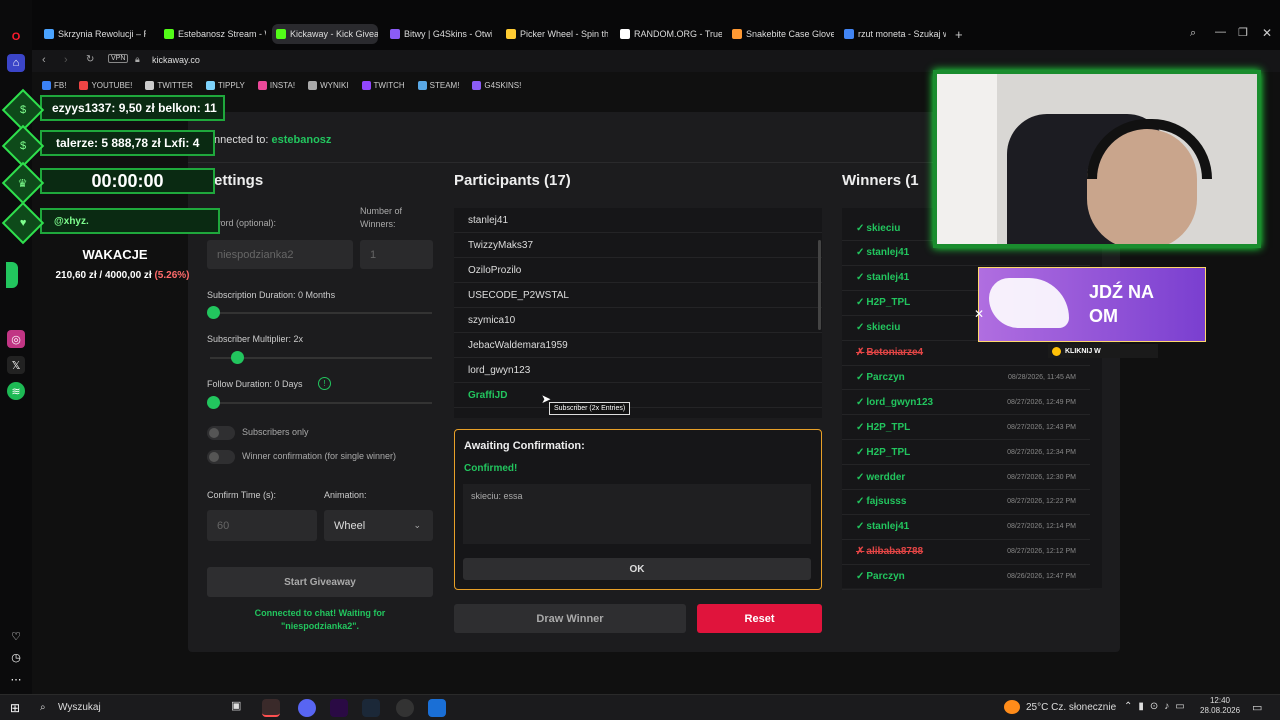  Describe the element at coordinates (638, 395) in the screenshot. I see `participant-row: GraffiJD` at that location.